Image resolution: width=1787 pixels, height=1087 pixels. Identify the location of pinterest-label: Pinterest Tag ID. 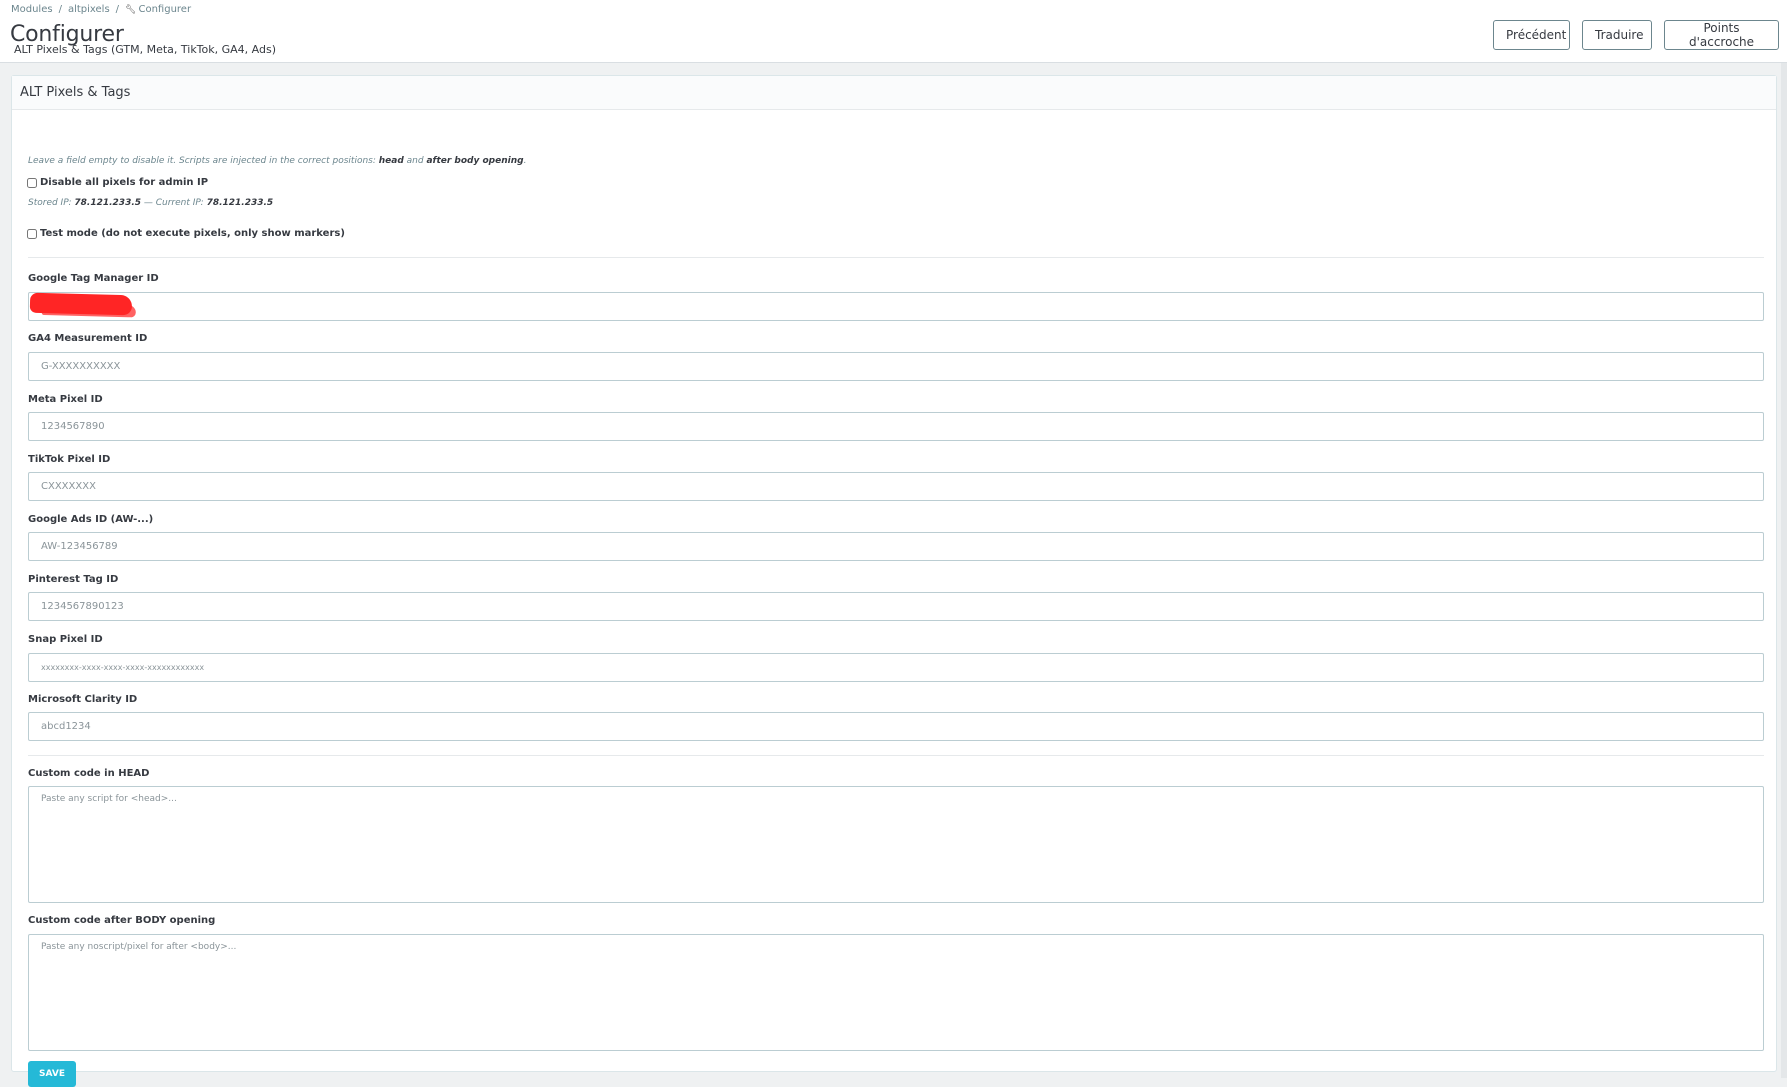
(73, 579).